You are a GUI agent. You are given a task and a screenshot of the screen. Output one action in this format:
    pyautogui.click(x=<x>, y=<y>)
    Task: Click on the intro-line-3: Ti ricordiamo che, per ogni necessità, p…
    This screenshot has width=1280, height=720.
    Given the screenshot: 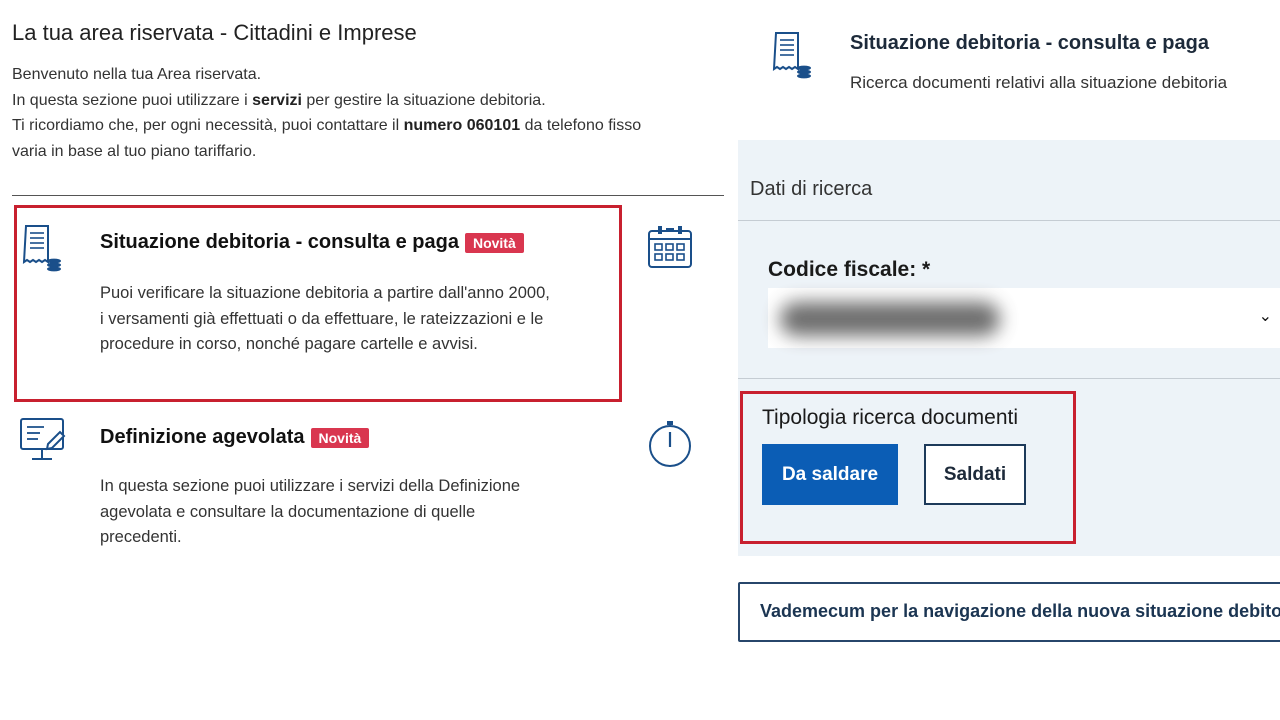 What is the action you would take?
    pyautogui.click(x=327, y=125)
    